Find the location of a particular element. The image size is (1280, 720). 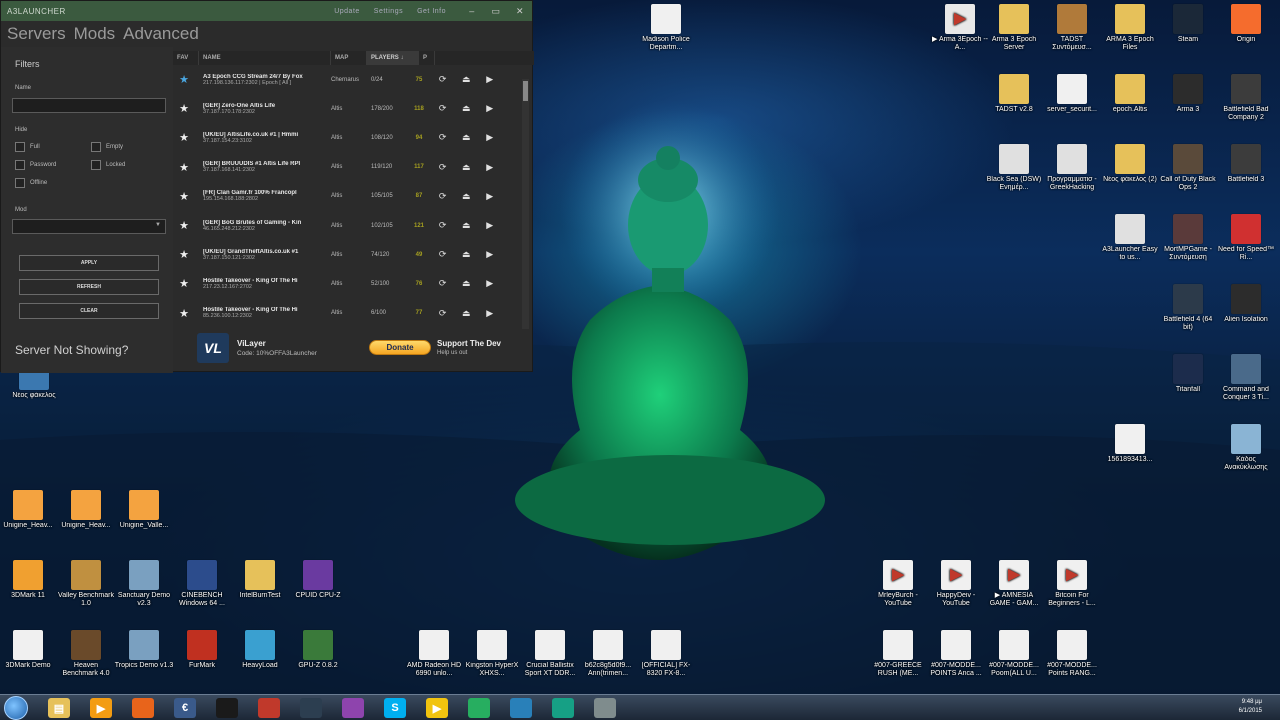

col-fav: FAV is located at coordinates (186, 58).